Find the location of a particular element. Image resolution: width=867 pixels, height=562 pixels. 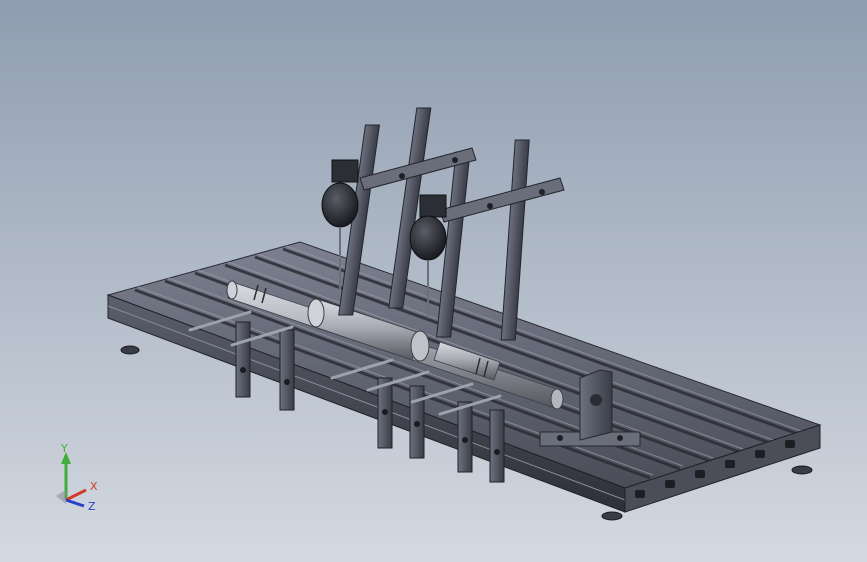

z-axis-icon is located at coordinates (75, 503).